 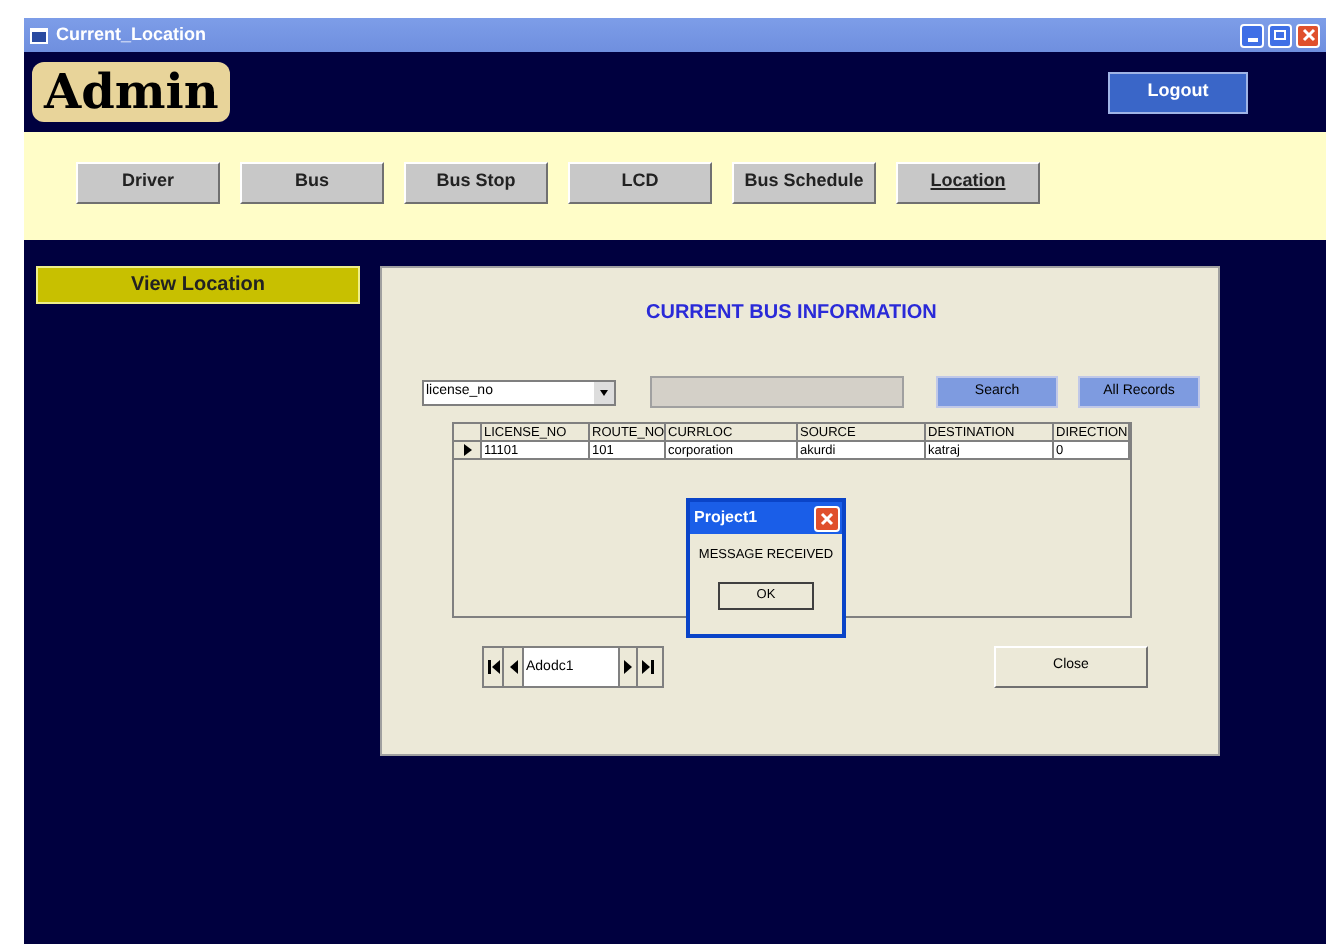 I want to click on first-record-button, so click(x=494, y=667).